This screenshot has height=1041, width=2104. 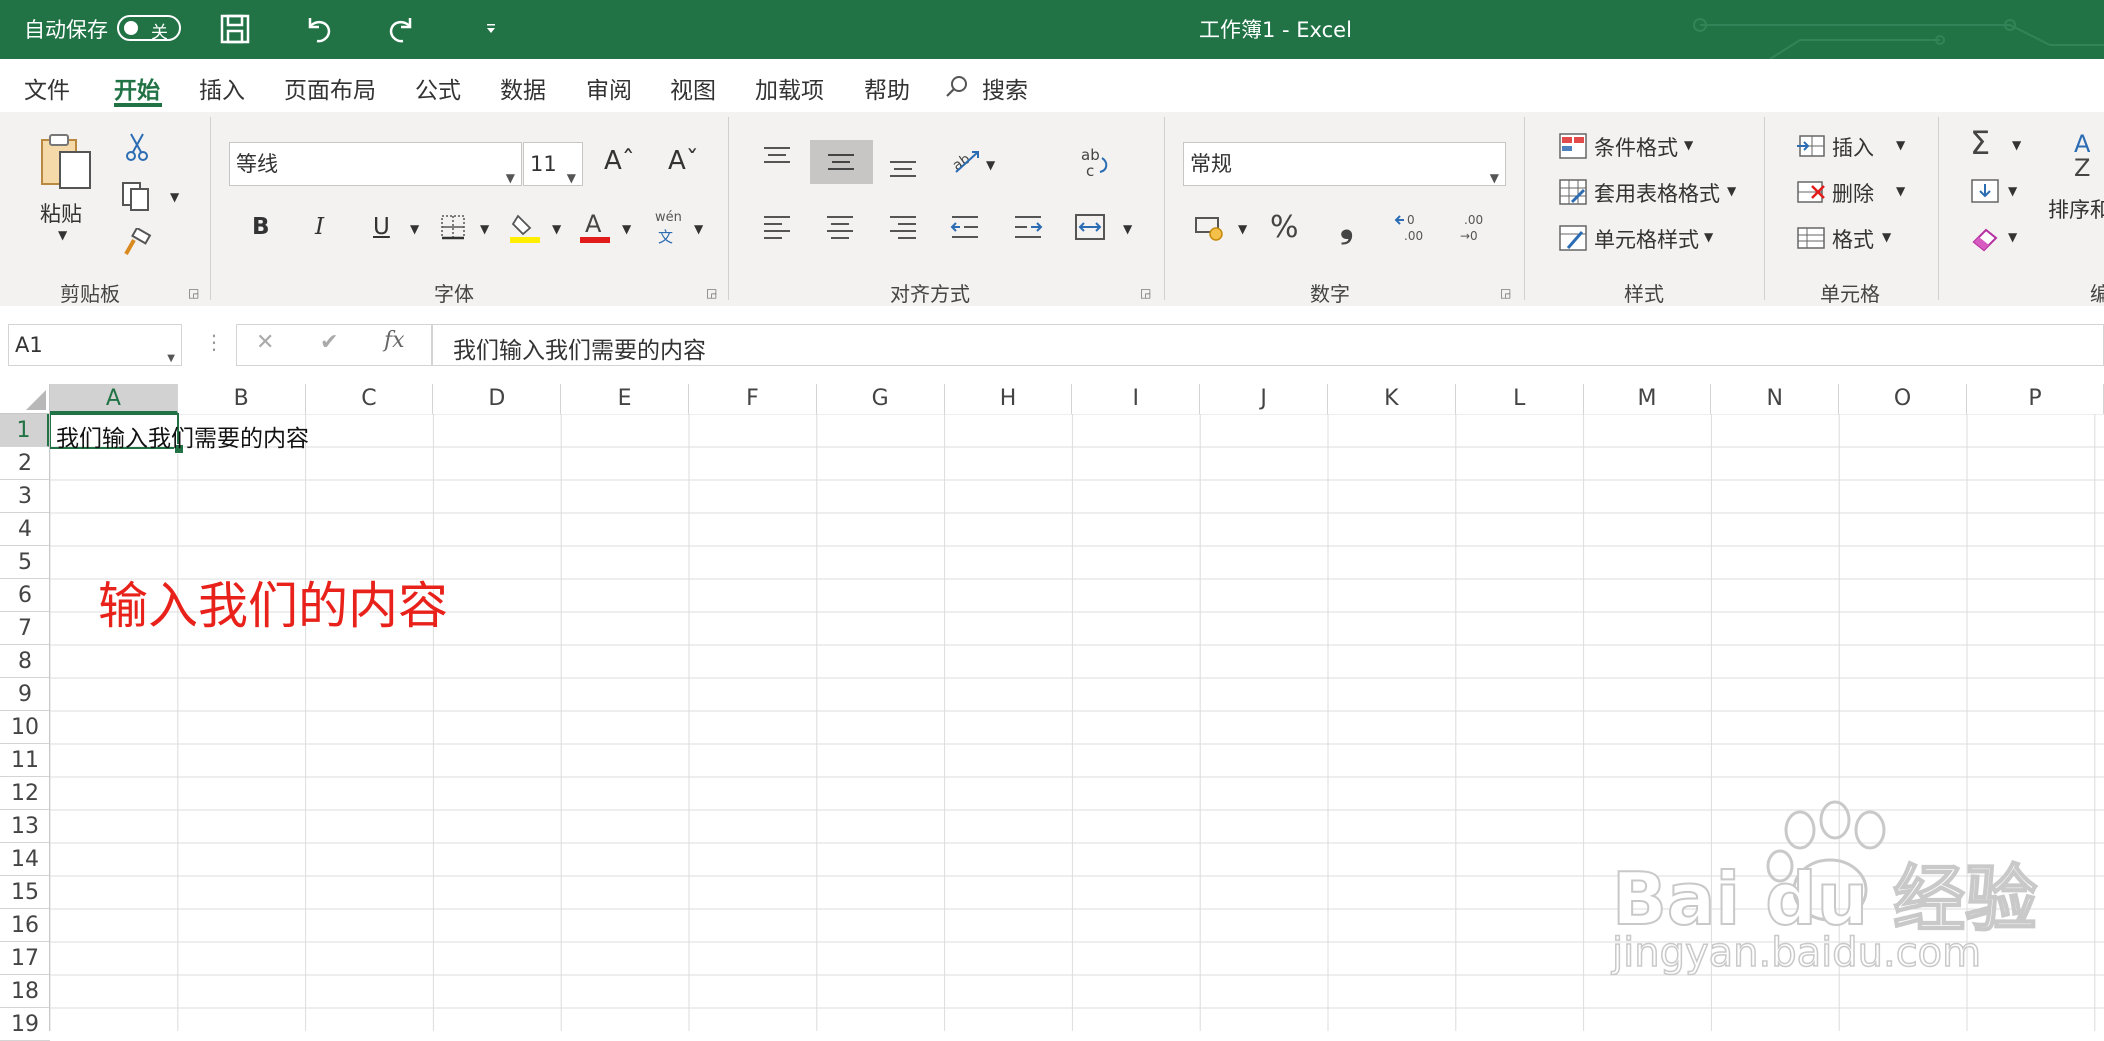 I want to click on row-header-9: 9, so click(x=25, y=694).